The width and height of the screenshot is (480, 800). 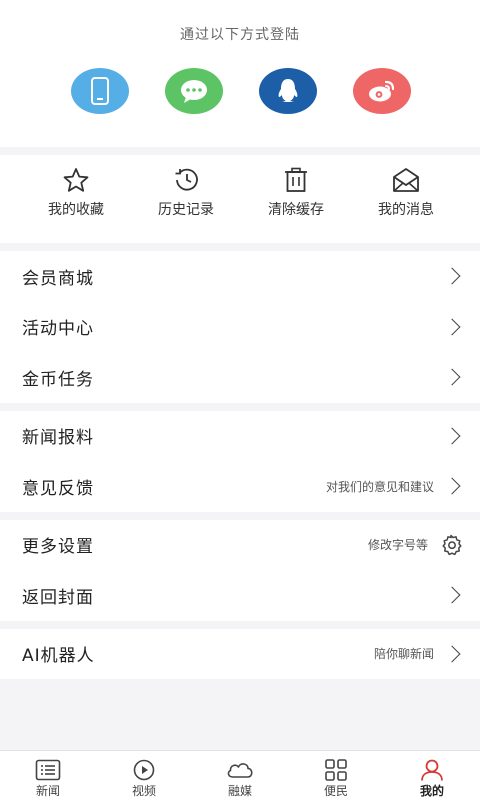 I want to click on favorites-label: 我的收藏, so click(x=76, y=210).